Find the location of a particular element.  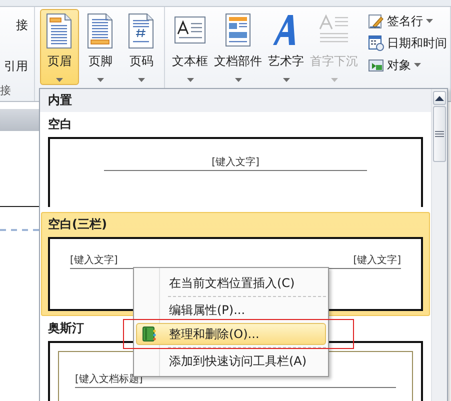

scrollbar is located at coordinates (439, 245).